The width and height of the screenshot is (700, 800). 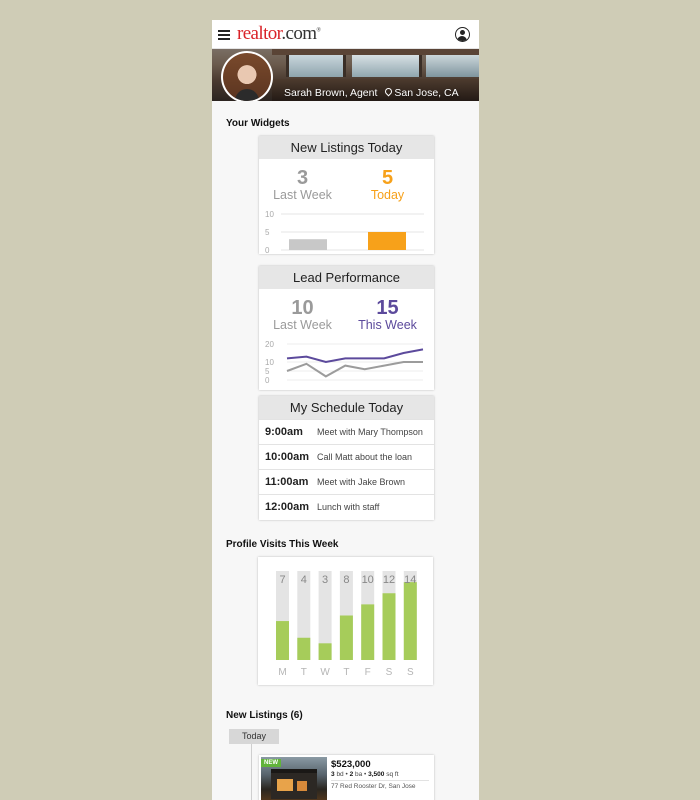 What do you see at coordinates (387, 241) in the screenshot?
I see `bar-today` at bounding box center [387, 241].